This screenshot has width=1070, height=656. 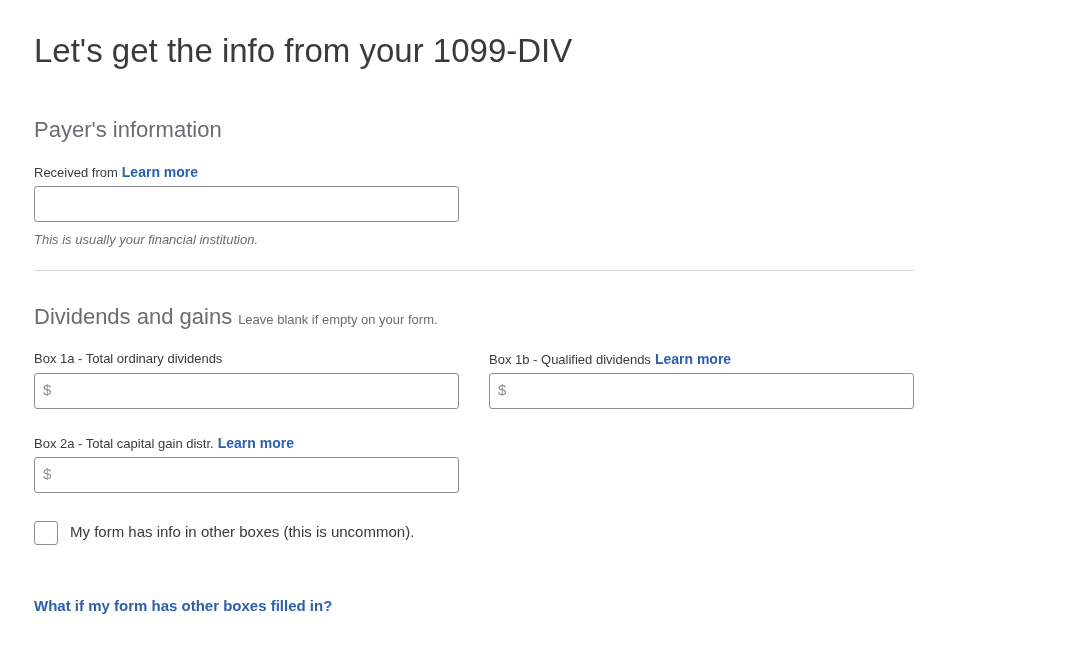 I want to click on help-link: What if my form has other boxes filled in?, so click(x=183, y=605).